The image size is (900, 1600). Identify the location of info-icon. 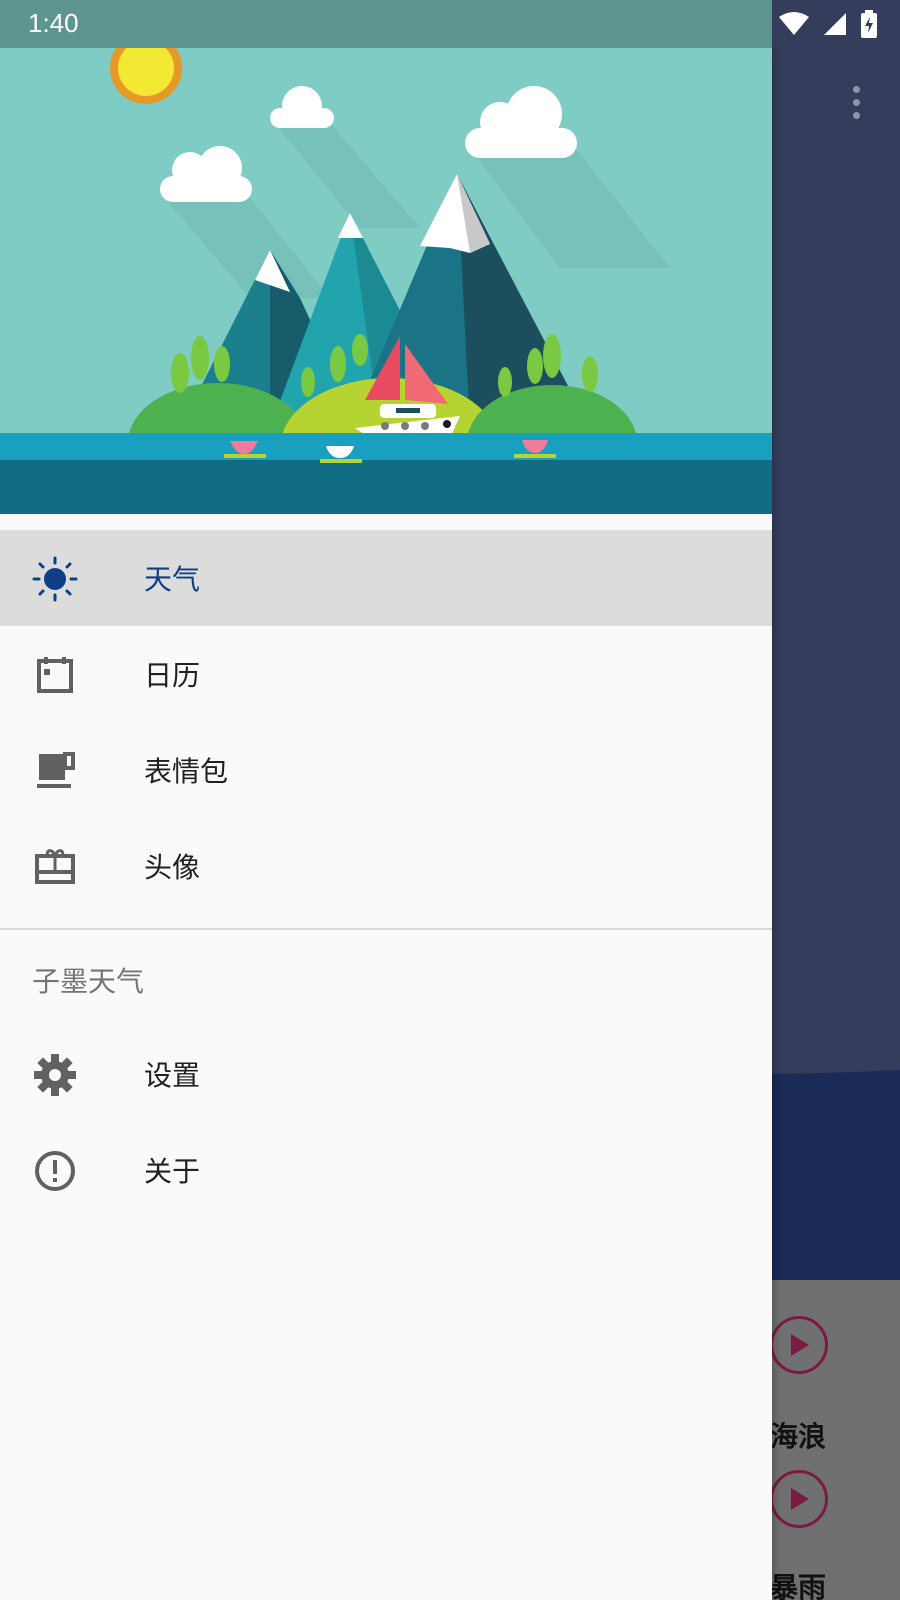
(55, 1171).